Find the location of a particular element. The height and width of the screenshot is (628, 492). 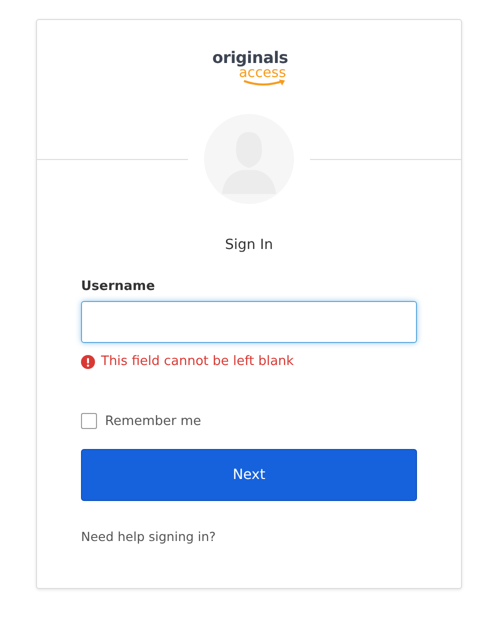

smile-arrow-icon is located at coordinates (265, 83).